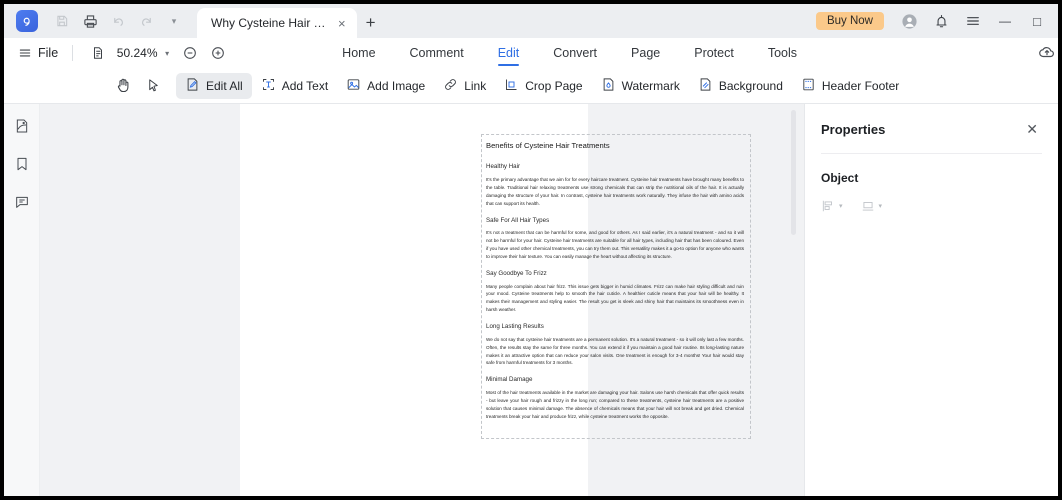 The height and width of the screenshot is (500, 1062). I want to click on page-fit-icon, so click(98, 53).